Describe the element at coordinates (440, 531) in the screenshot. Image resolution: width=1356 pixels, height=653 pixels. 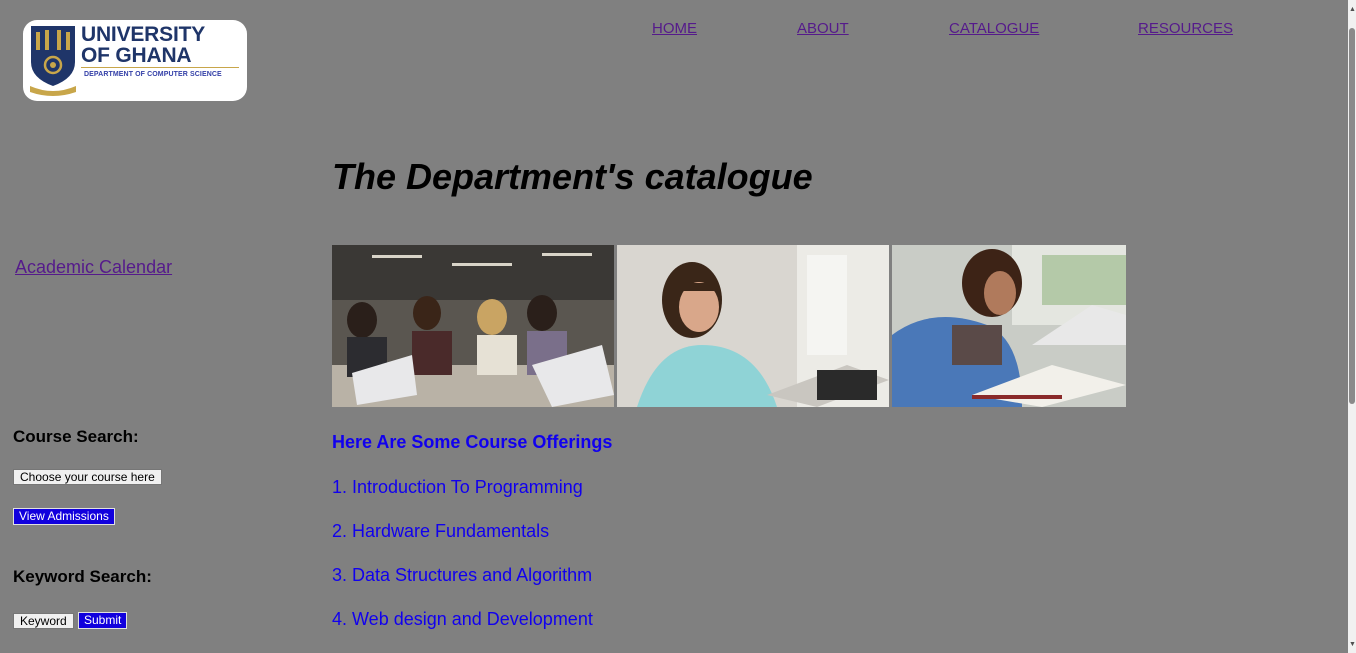
I see `course-item: 2. Hardware Fundamentals` at that location.